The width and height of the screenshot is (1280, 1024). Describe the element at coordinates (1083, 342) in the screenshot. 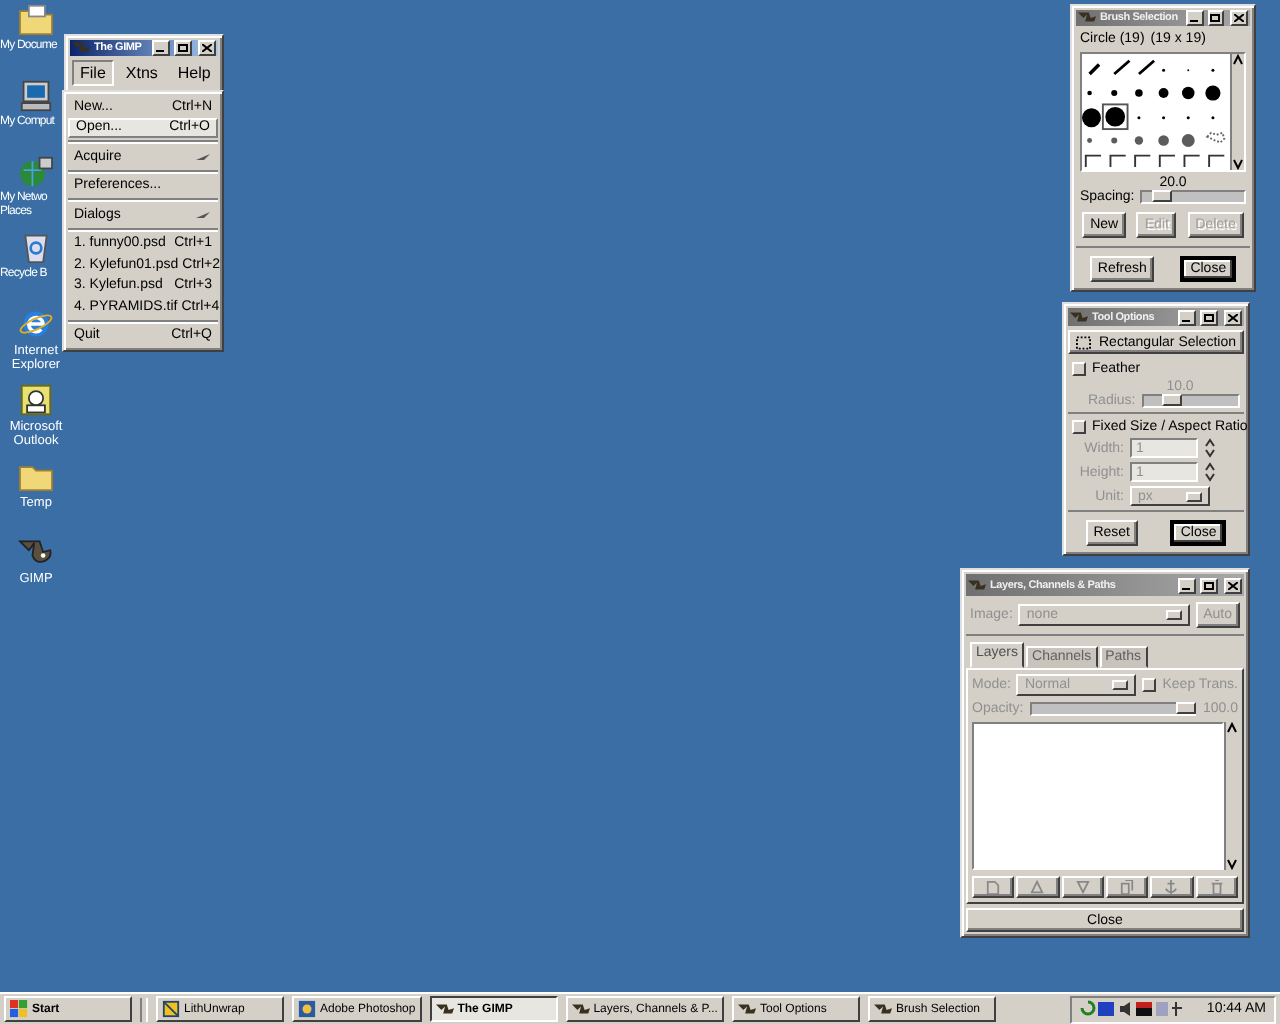

I see `dashed-rectangle-icon` at that location.